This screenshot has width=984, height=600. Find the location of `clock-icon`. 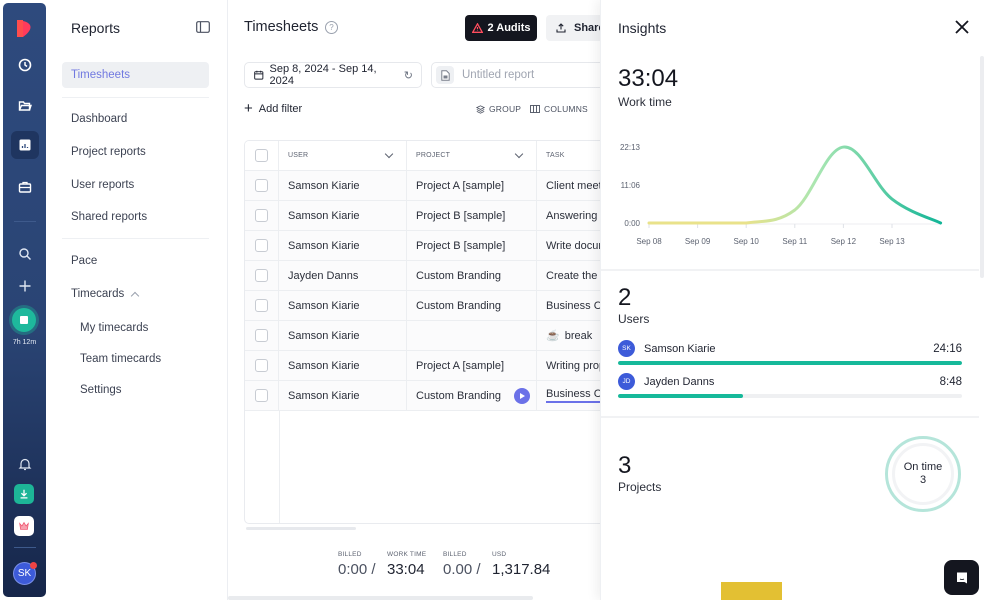

clock-icon is located at coordinates (24, 65).